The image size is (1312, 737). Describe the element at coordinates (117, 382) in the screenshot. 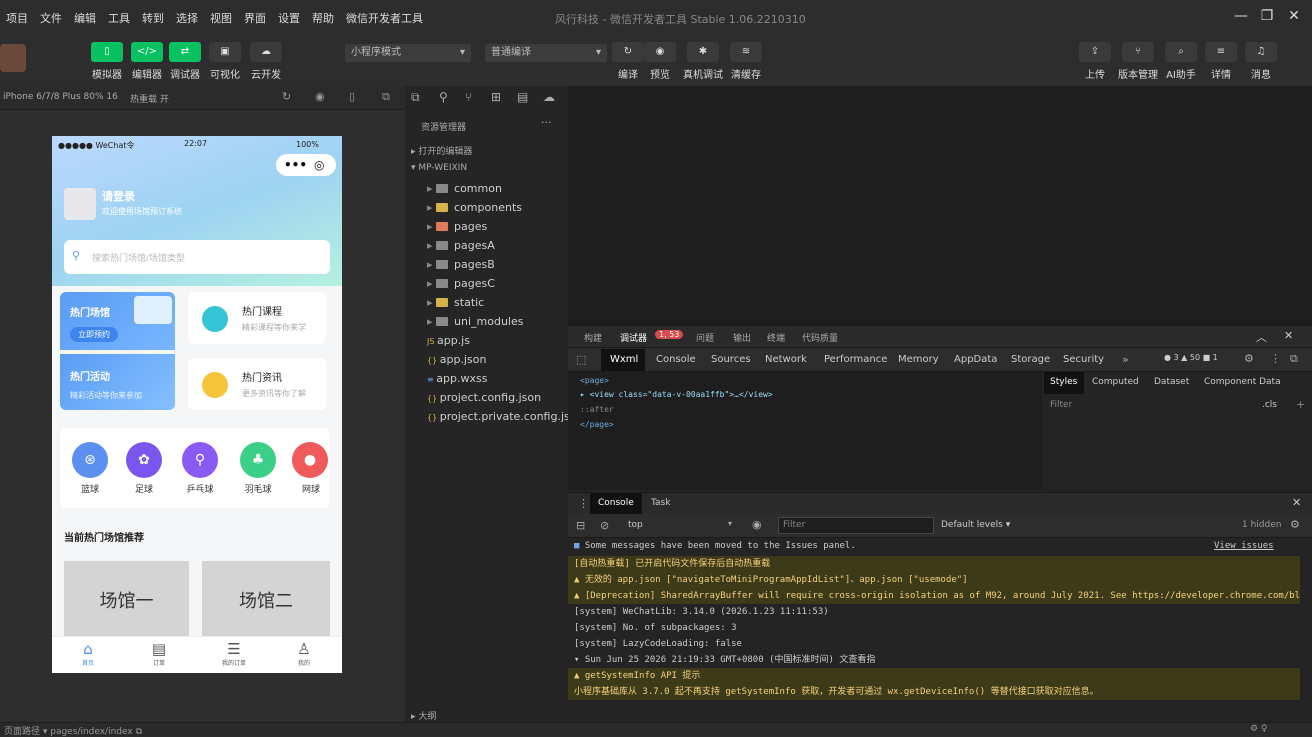

I see `promo-activities: 热门活动 精彩活动等你来参加` at that location.